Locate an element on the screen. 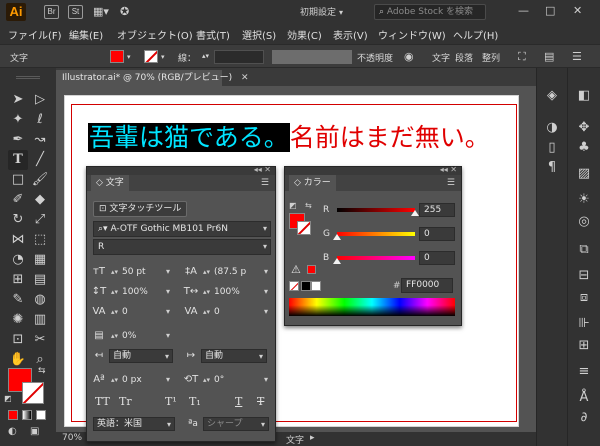  swap-colors-icon: ⇆ is located at coordinates (308, 205).